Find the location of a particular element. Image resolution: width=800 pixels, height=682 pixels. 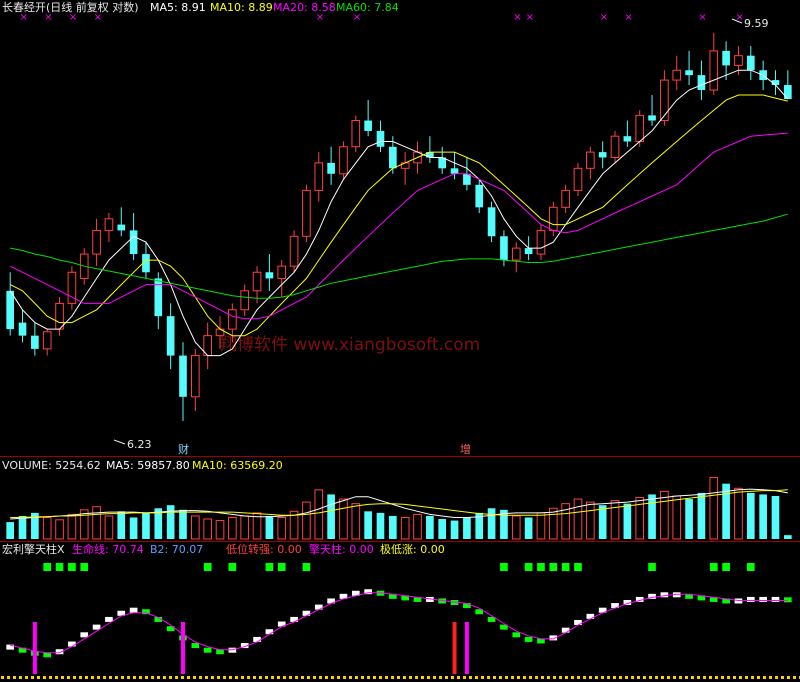

note-cai: 财 is located at coordinates (183, 449).